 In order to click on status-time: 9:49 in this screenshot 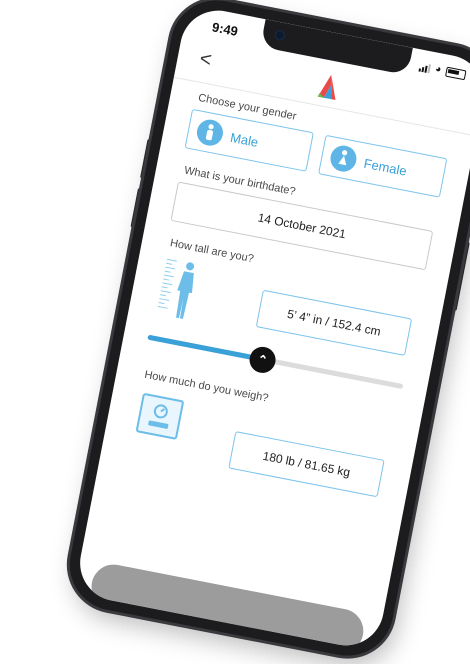, I will do `click(225, 29)`.